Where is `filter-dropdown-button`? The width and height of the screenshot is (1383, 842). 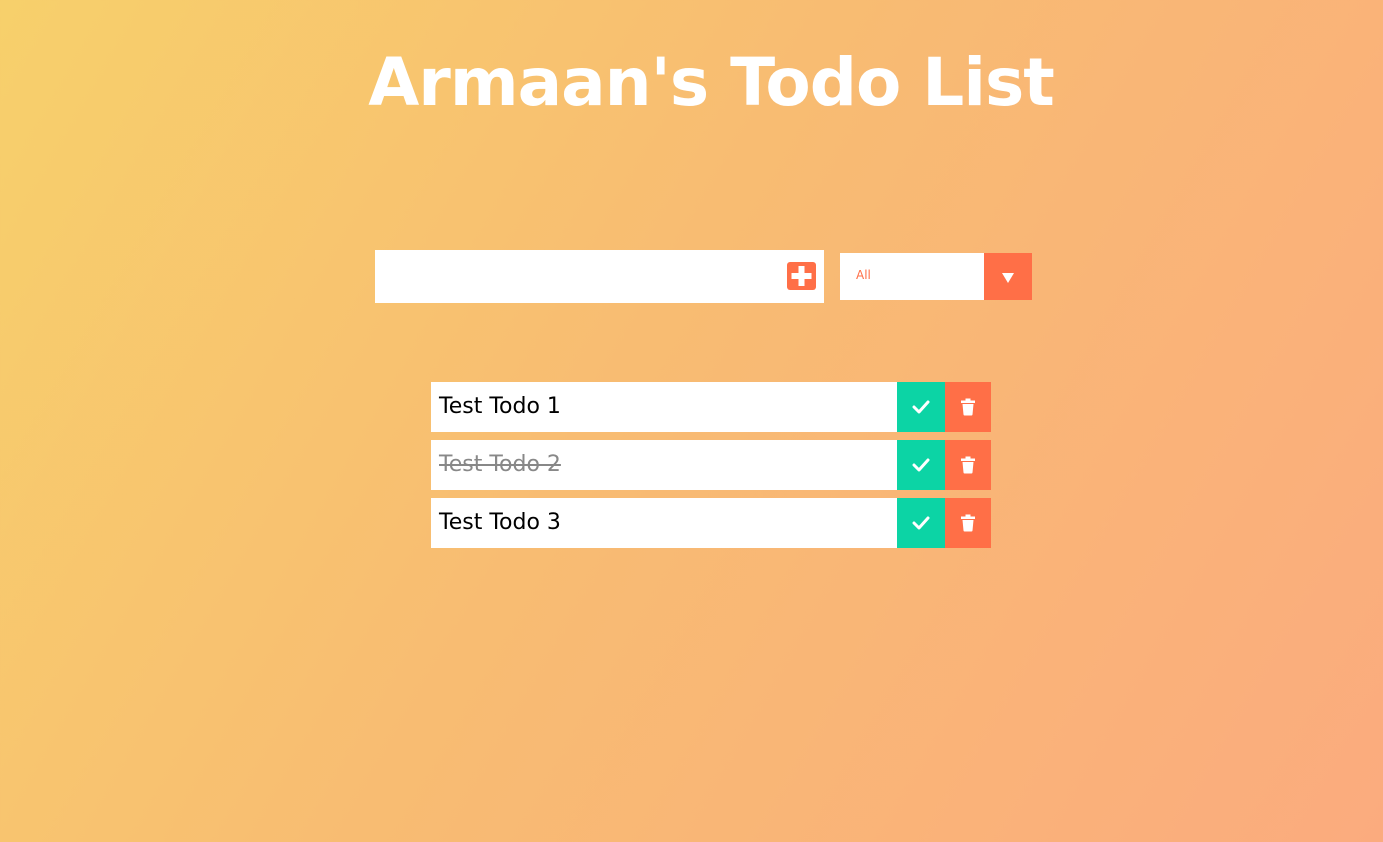
filter-dropdown-button is located at coordinates (1008, 276).